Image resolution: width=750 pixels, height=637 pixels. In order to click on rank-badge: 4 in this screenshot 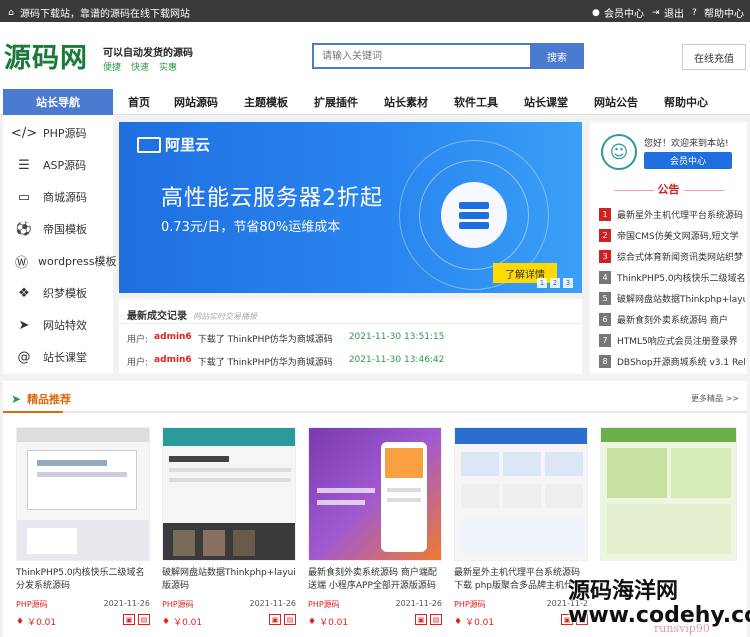, I will do `click(605, 277)`.